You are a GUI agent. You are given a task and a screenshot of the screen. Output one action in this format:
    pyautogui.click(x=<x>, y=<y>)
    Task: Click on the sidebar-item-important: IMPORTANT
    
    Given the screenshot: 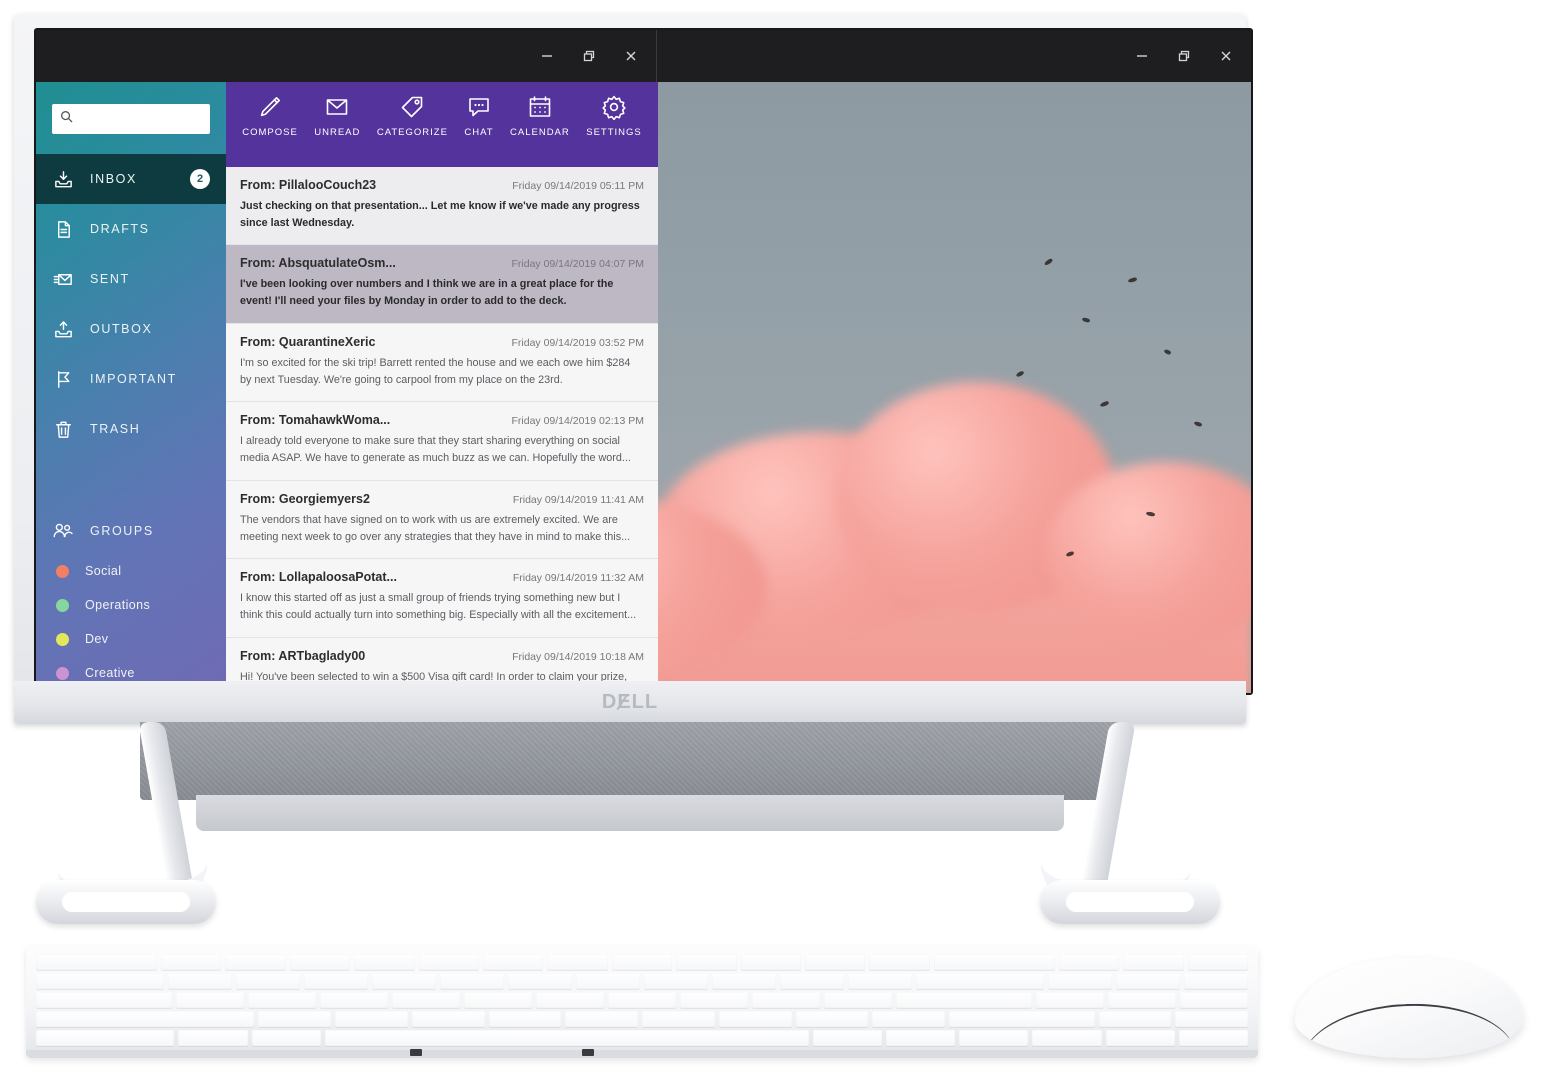 What is the action you would take?
    pyautogui.click(x=131, y=379)
    